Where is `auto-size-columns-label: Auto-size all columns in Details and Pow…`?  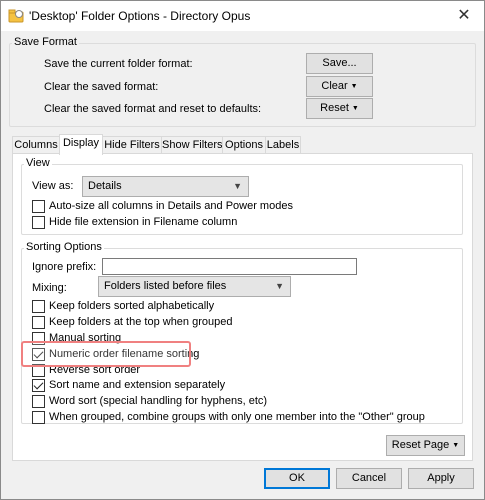
auto-size-columns-label: Auto-size all columns in Details and Pow… is located at coordinates (171, 206).